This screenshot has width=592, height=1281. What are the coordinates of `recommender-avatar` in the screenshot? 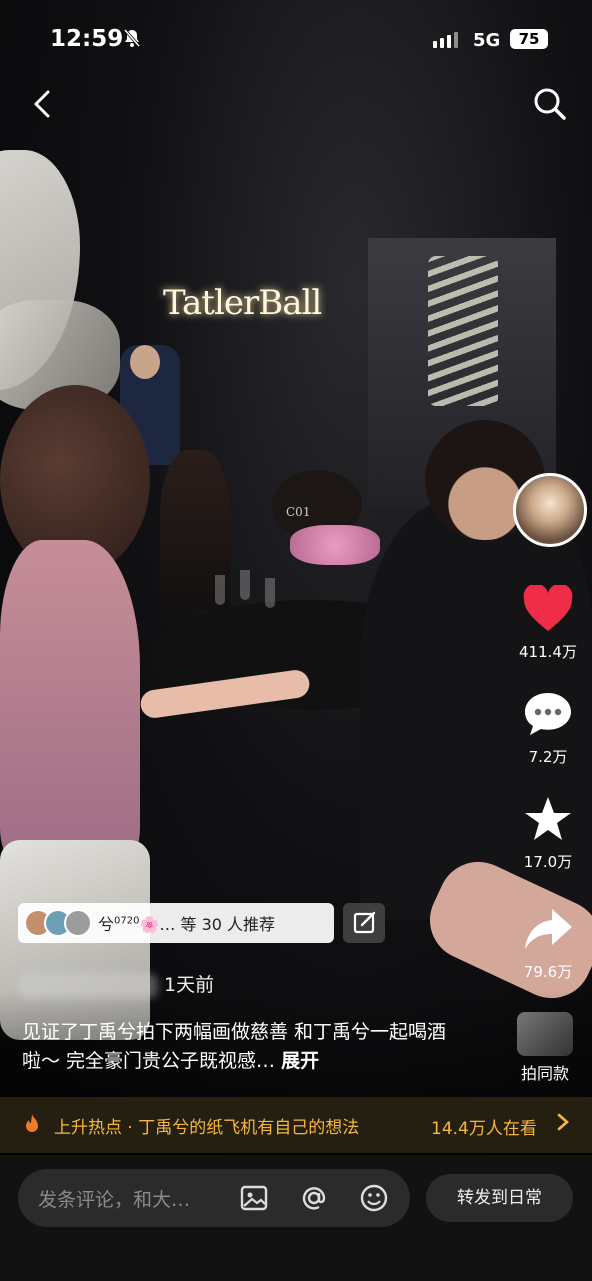 It's located at (78, 923).